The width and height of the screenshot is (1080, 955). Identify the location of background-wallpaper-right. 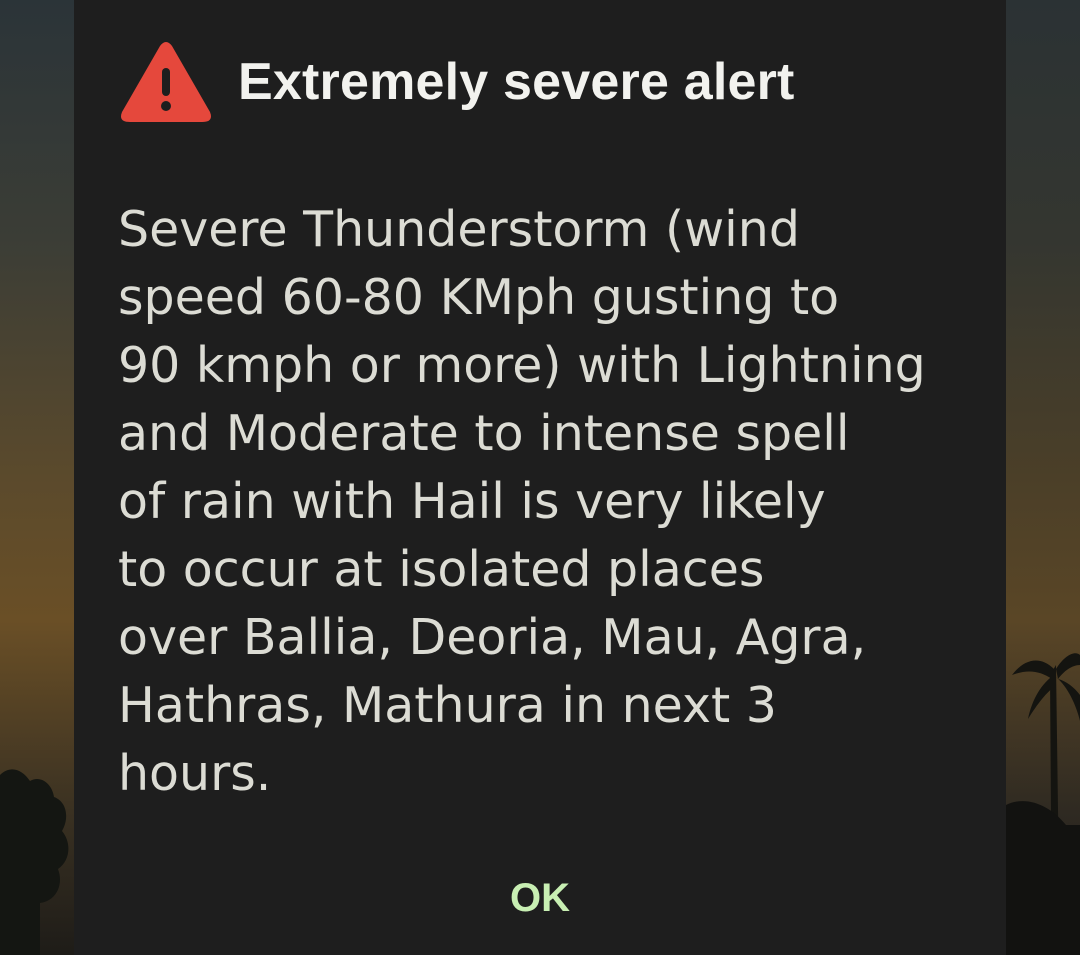
(1043, 477).